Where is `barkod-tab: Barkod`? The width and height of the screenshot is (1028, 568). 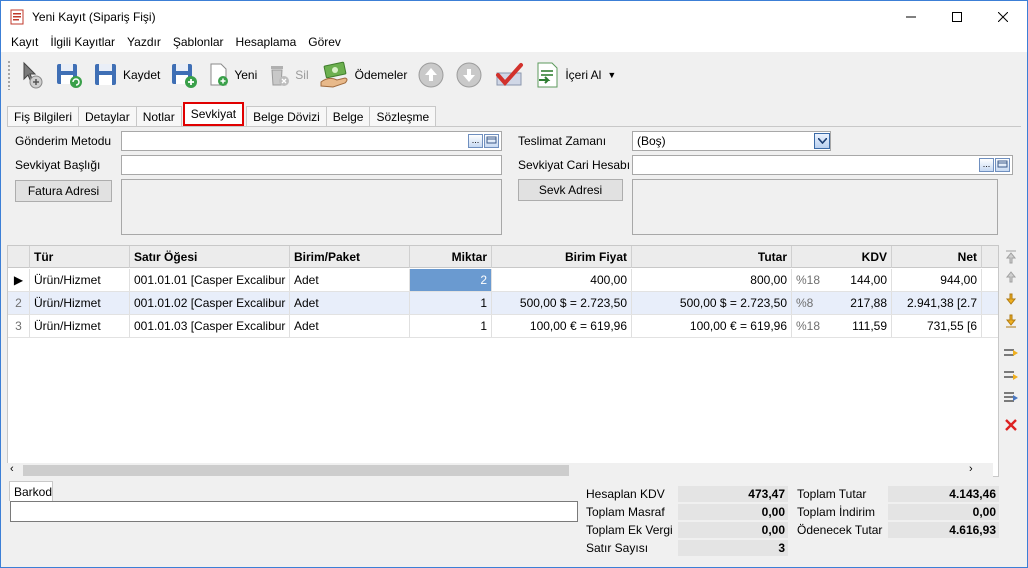 barkod-tab: Barkod is located at coordinates (31, 491).